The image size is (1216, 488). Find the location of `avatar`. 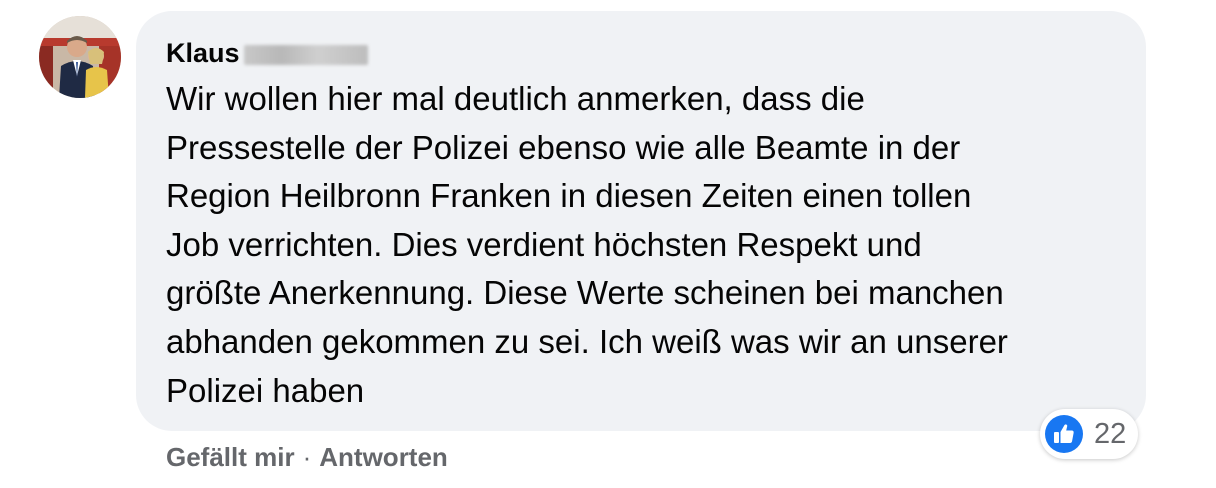

avatar is located at coordinates (80, 57).